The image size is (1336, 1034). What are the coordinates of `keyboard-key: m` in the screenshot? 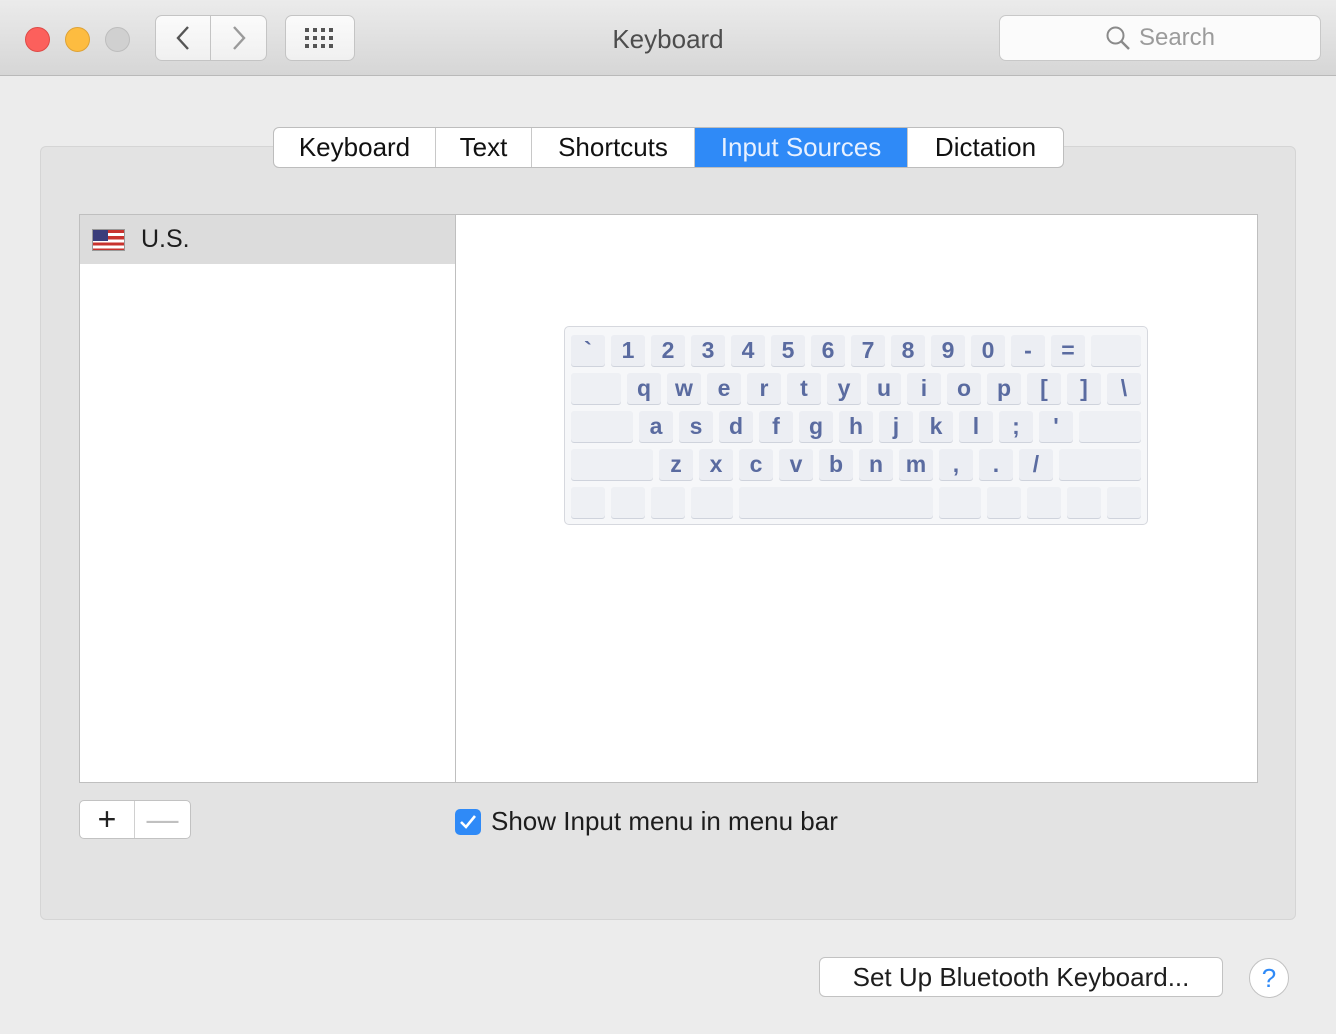 It's located at (916, 464).